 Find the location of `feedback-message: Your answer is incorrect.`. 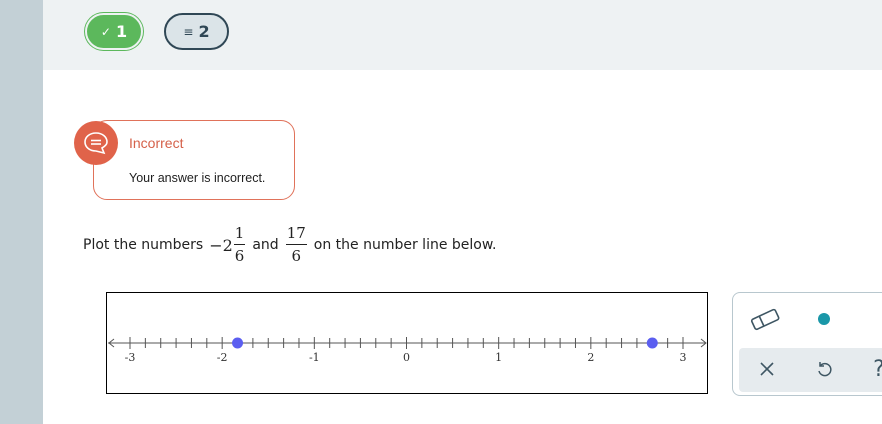

feedback-message: Your answer is incorrect. is located at coordinates (197, 178).